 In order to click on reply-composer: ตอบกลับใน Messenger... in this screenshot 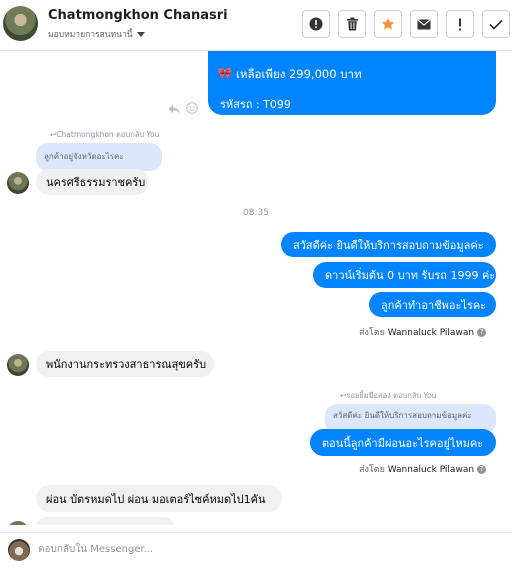, I will do `click(256, 550)`.